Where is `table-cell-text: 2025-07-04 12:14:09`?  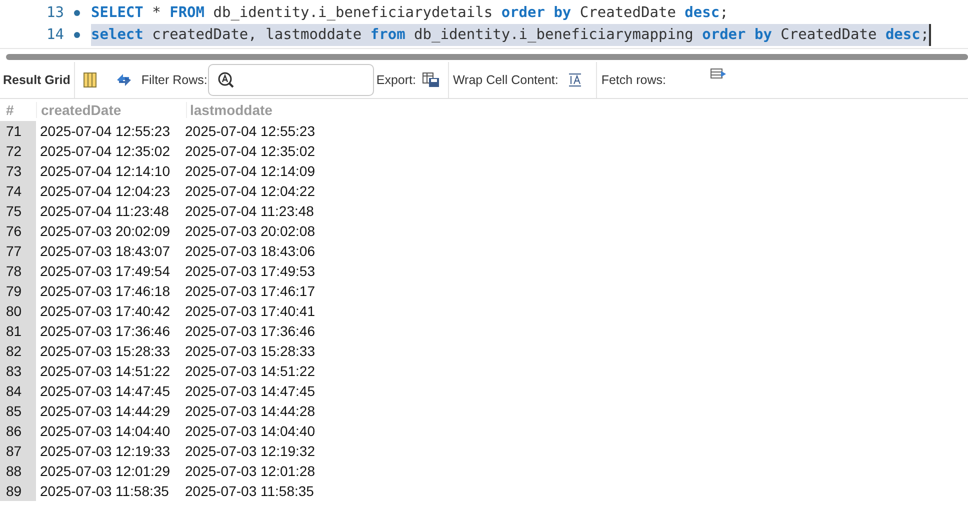 table-cell-text: 2025-07-04 12:14:09 is located at coordinates (250, 171).